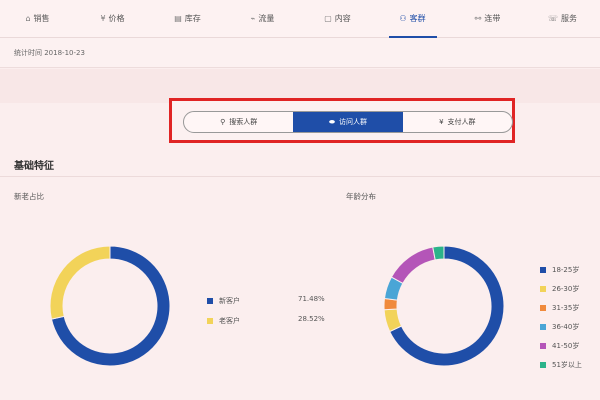  What do you see at coordinates (461, 122) in the screenshot?
I see `segment-label: 支付人群` at bounding box center [461, 122].